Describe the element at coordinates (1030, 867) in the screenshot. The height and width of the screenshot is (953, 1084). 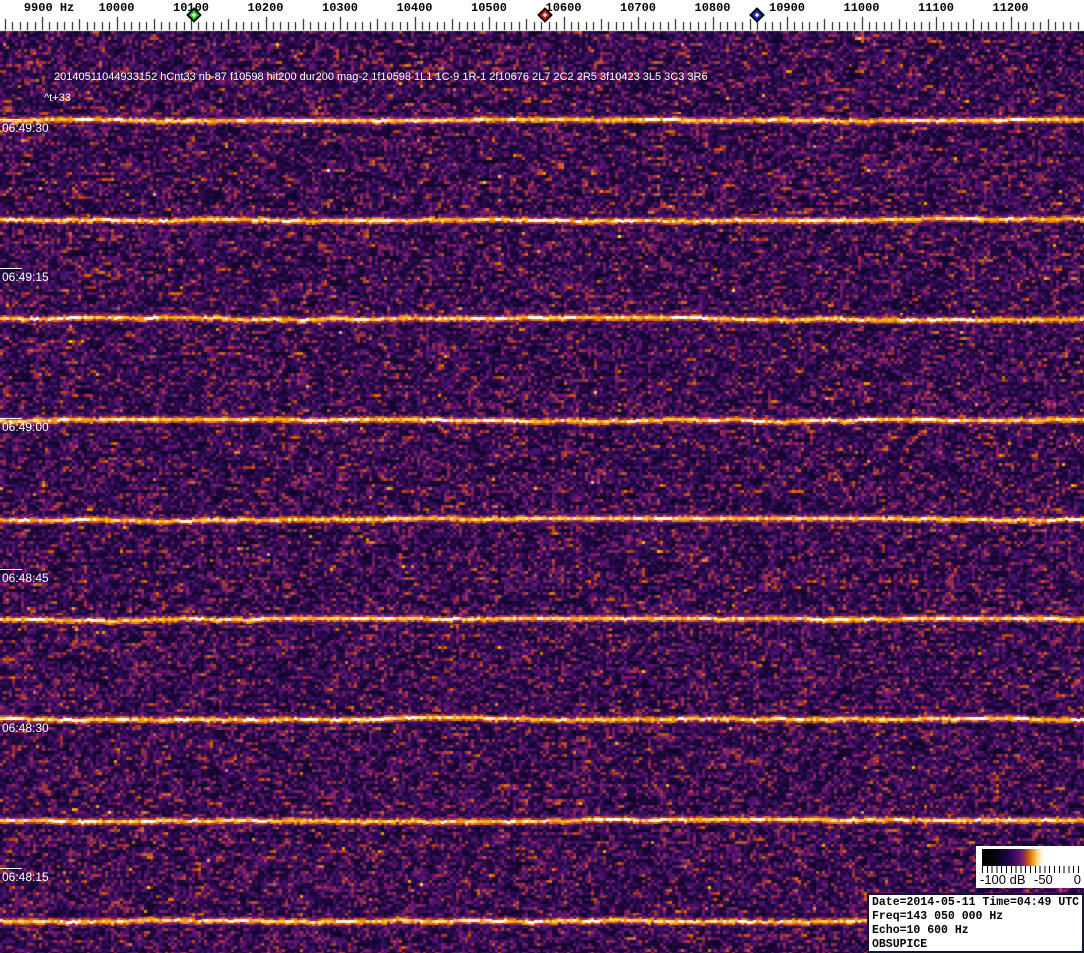
I see `db-colorbar: -100 dB -50 0` at that location.